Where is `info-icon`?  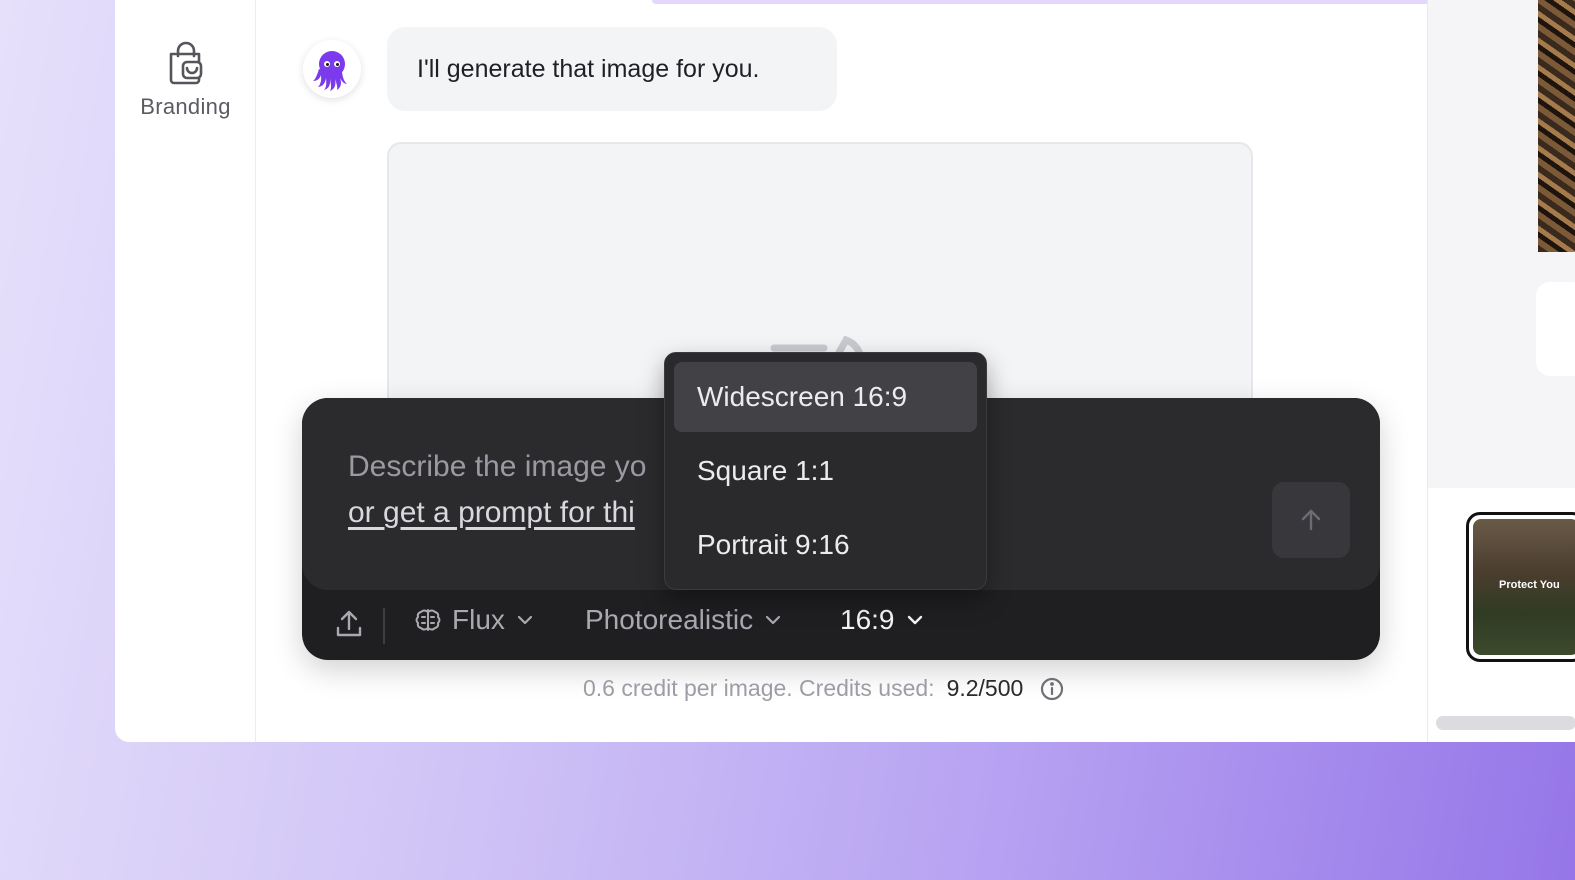 info-icon is located at coordinates (1052, 689).